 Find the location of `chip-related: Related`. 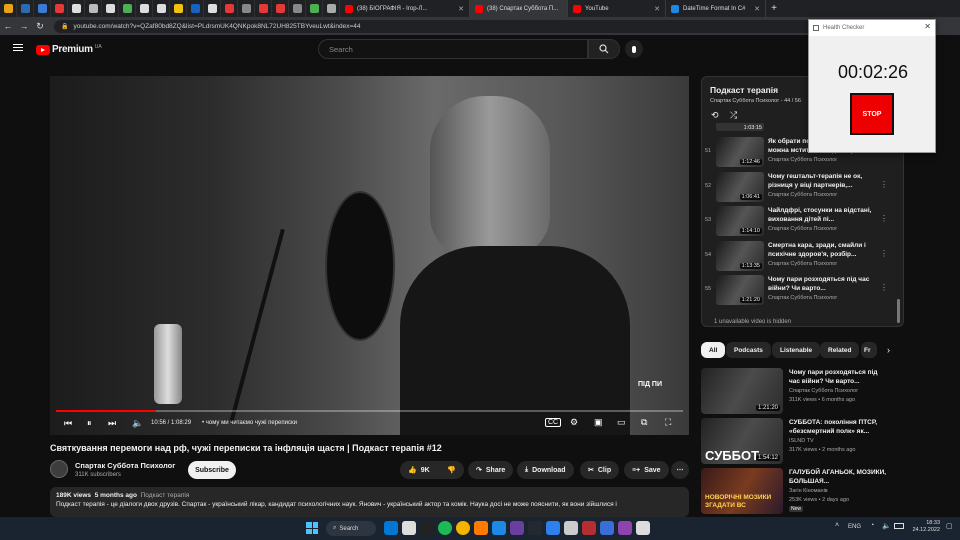

chip-related: Related is located at coordinates (840, 350).